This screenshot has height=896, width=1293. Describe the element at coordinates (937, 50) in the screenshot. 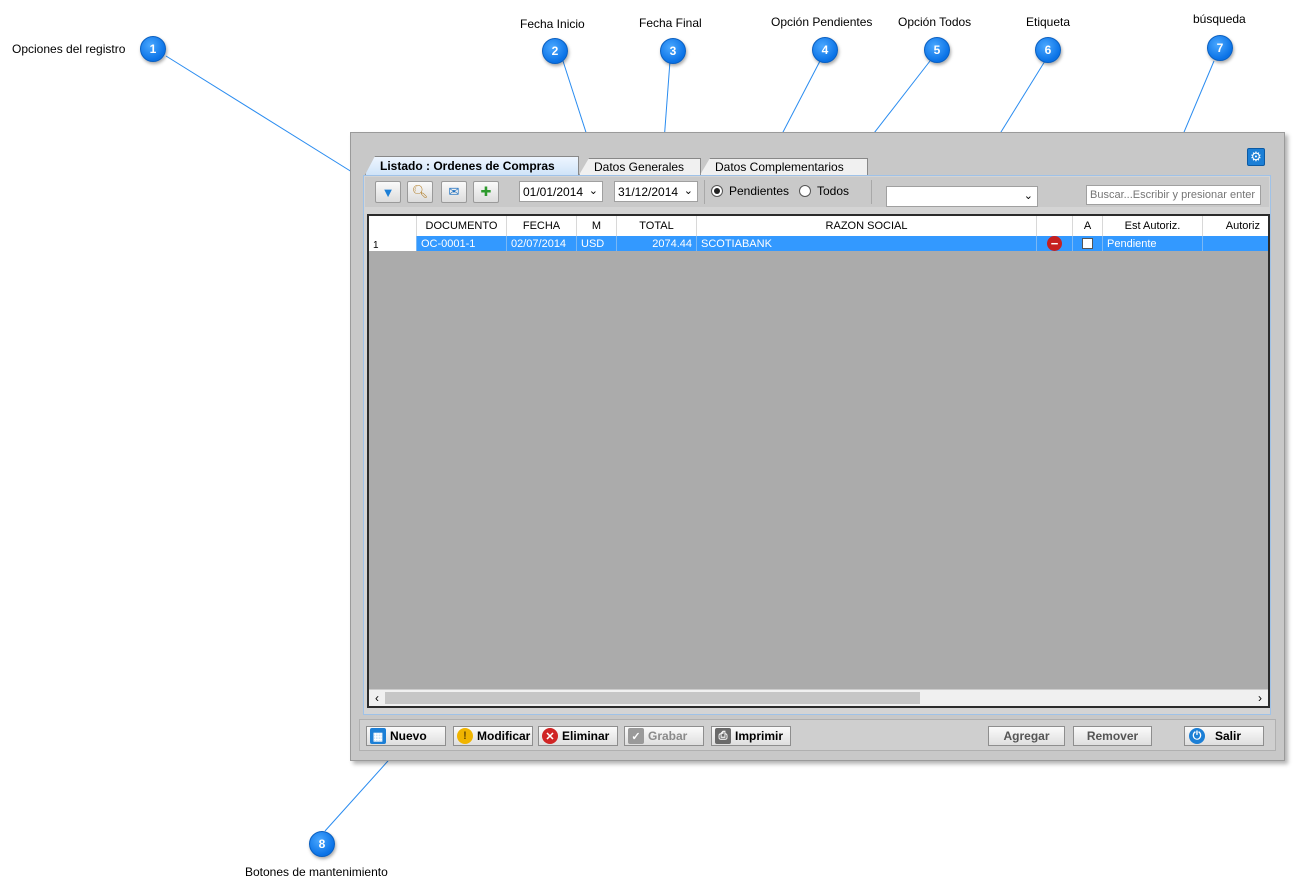

I see `annotation-badge-5: 5` at that location.